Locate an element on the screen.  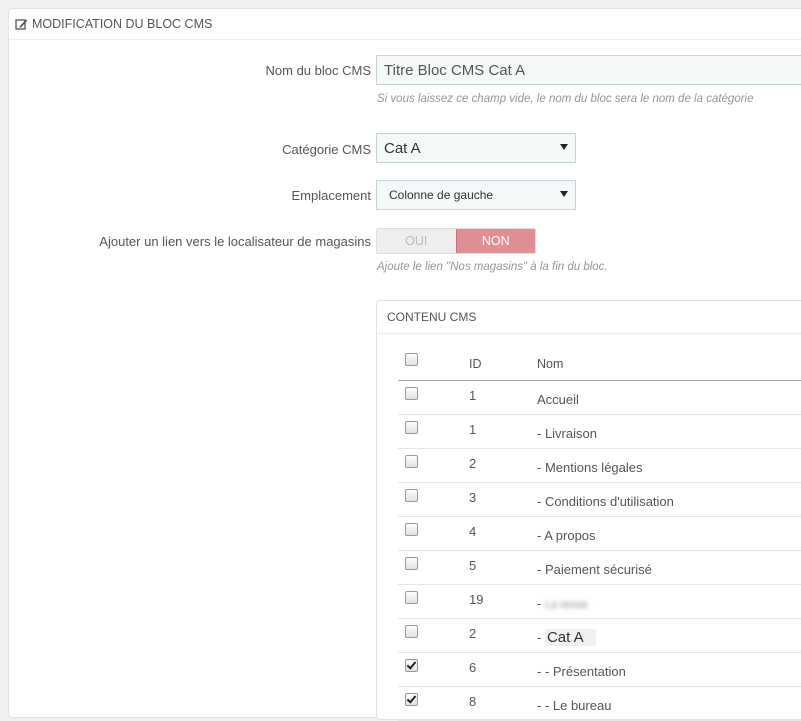
toggle-yes-option: OUI is located at coordinates (416, 241).